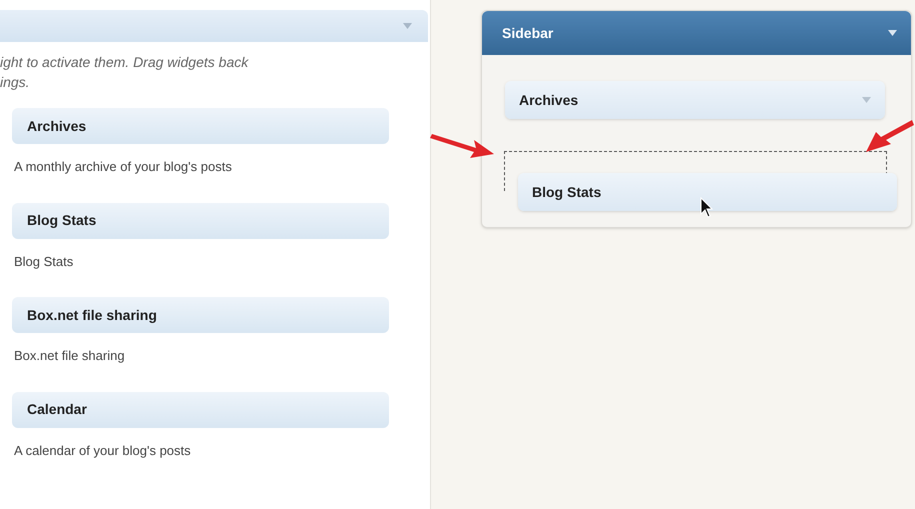 This screenshot has height=509, width=915. I want to click on sidebar-header: Sidebar, so click(696, 33).